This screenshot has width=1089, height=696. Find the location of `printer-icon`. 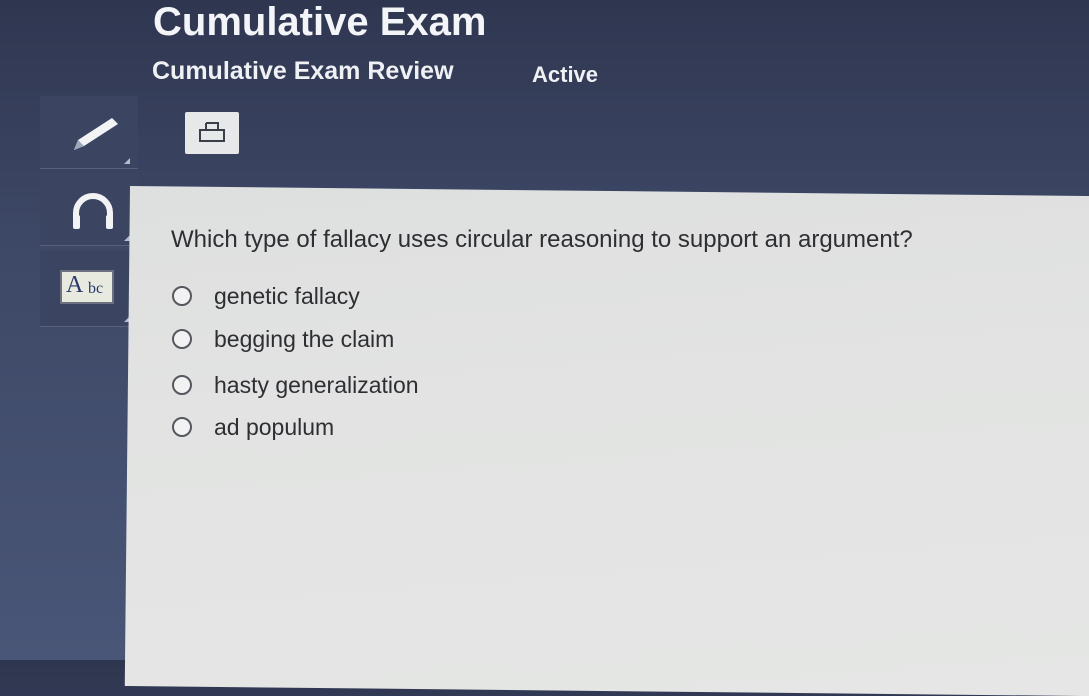

printer-icon is located at coordinates (212, 132).